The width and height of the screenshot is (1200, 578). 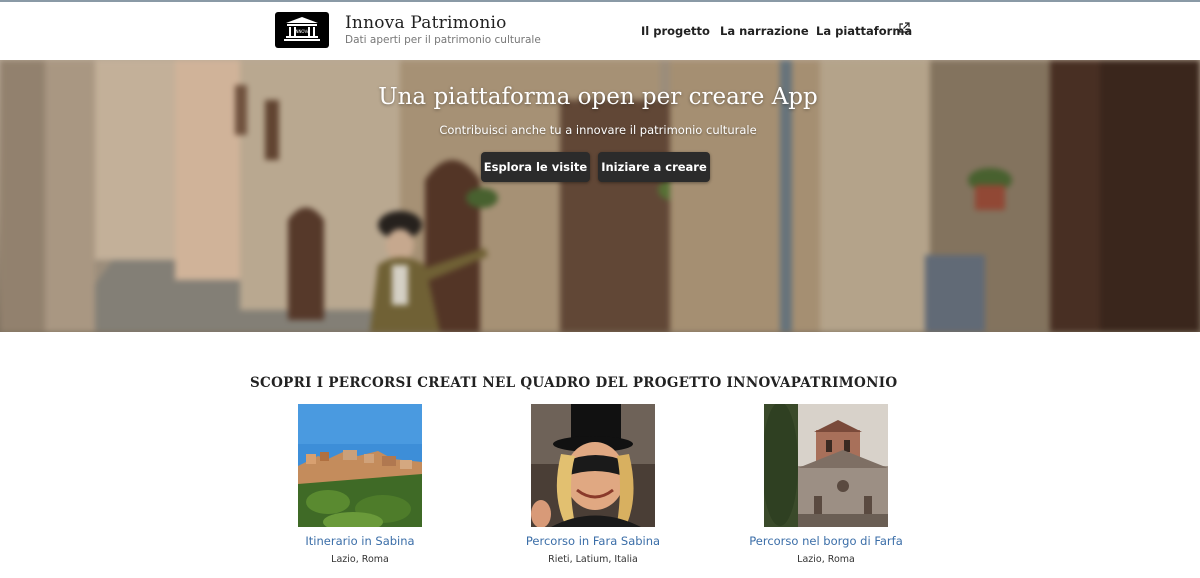 I want to click on card-image-farfa, so click(x=826, y=465).